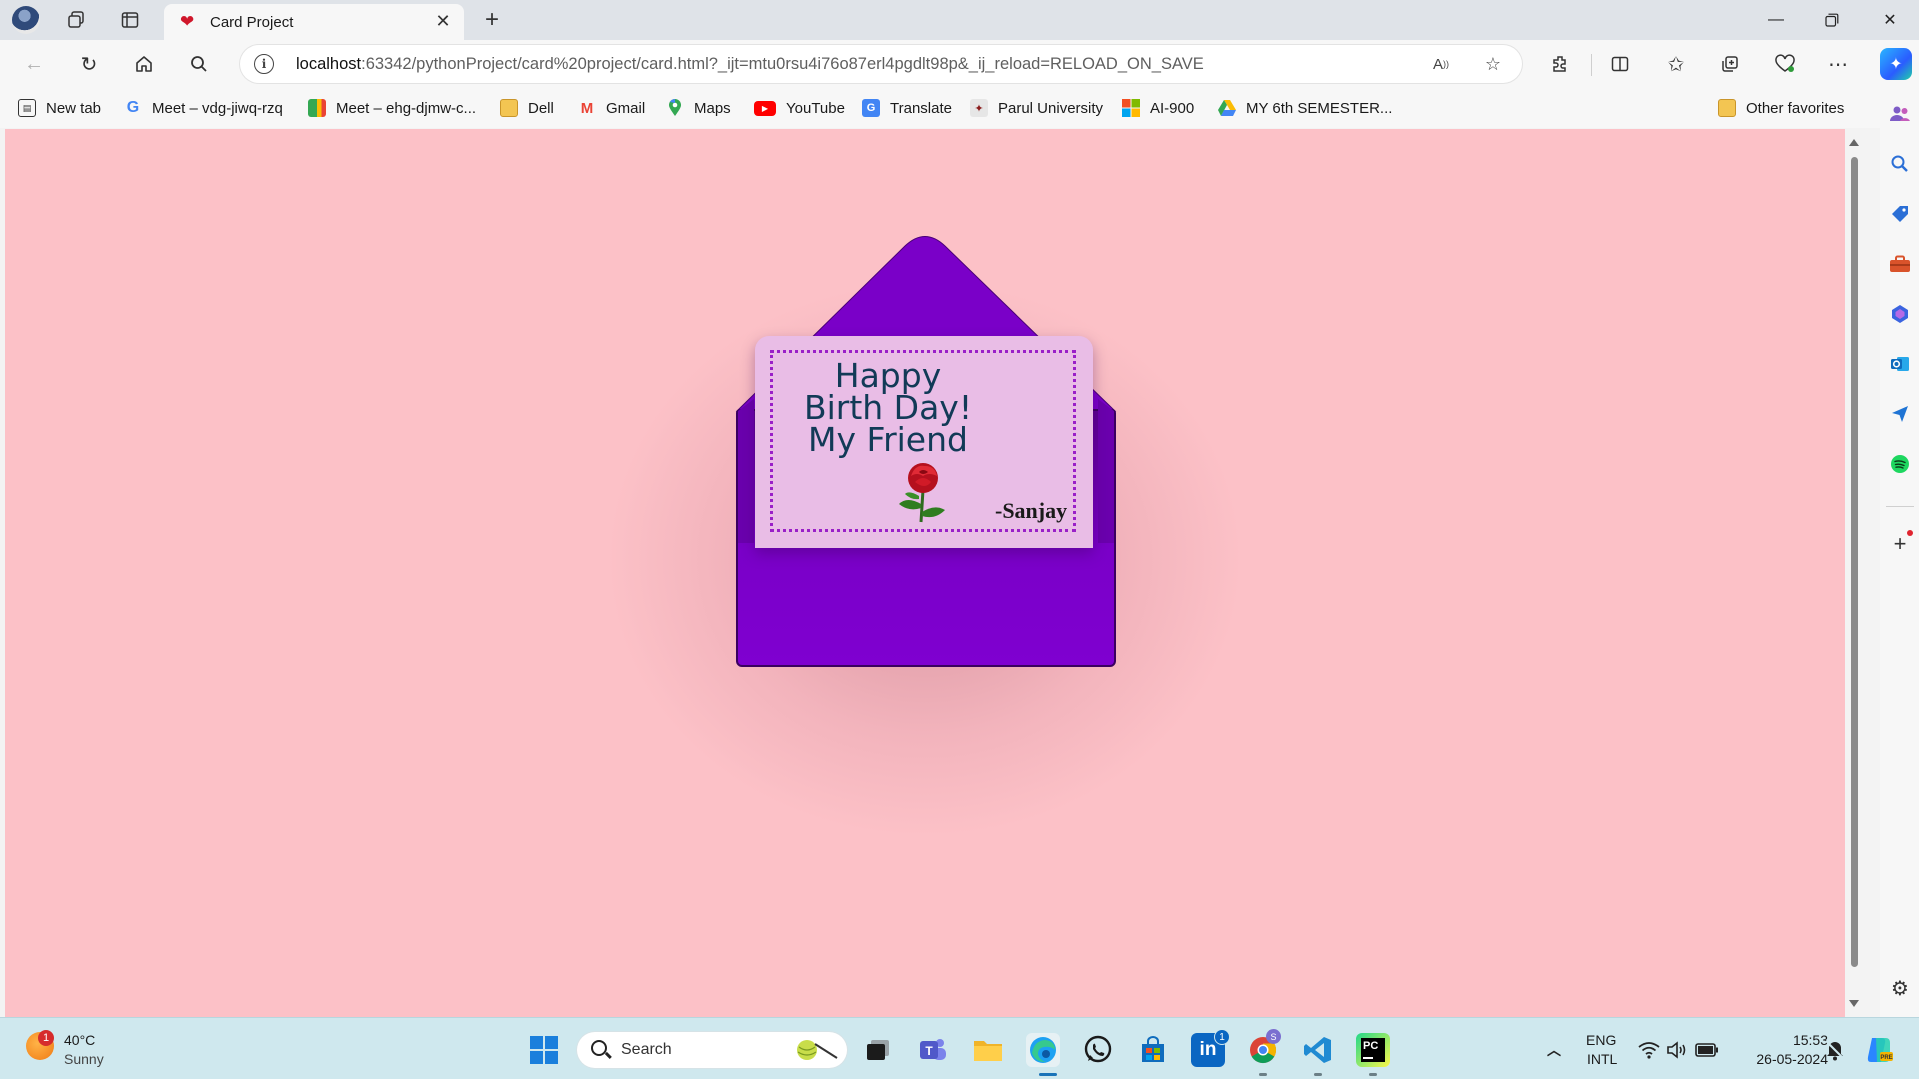 This screenshot has width=1919, height=1079. I want to click on favorite-label: Dell, so click(541, 108).